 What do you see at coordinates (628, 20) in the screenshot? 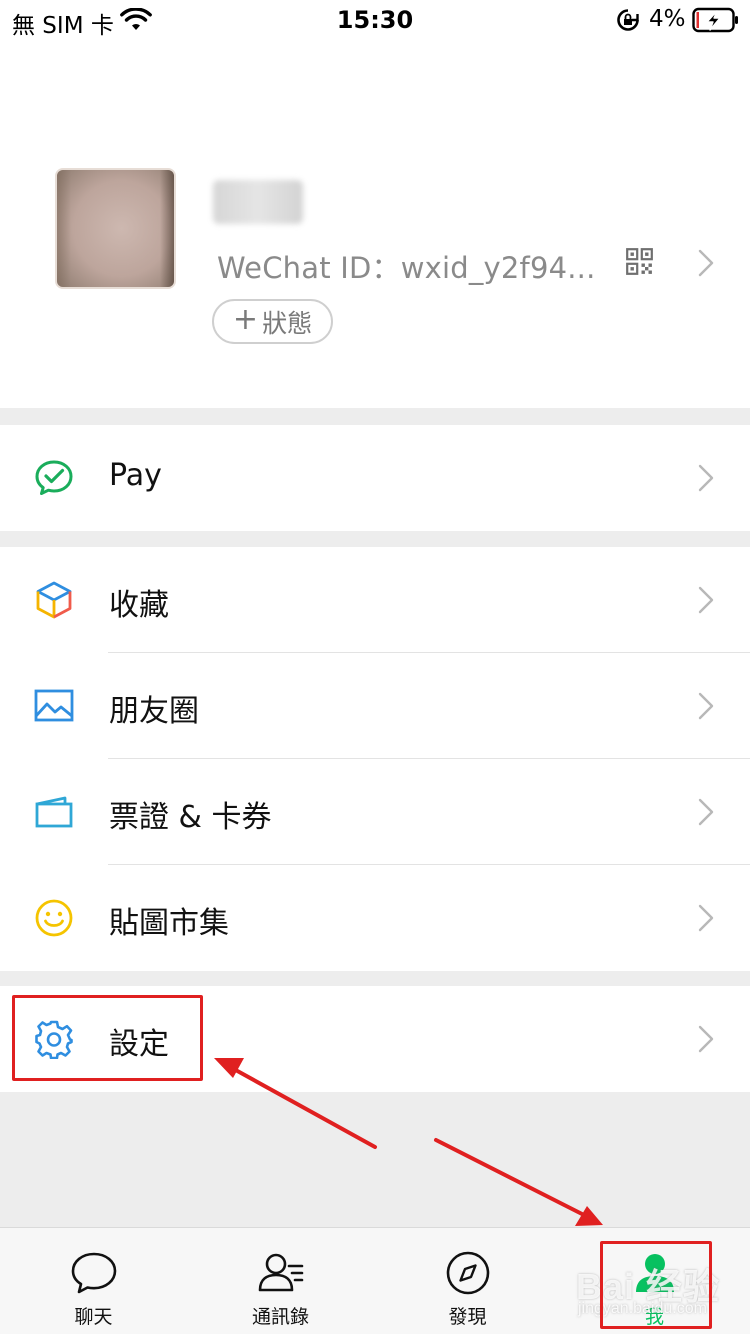
I see `lock-rotation-icon` at bounding box center [628, 20].